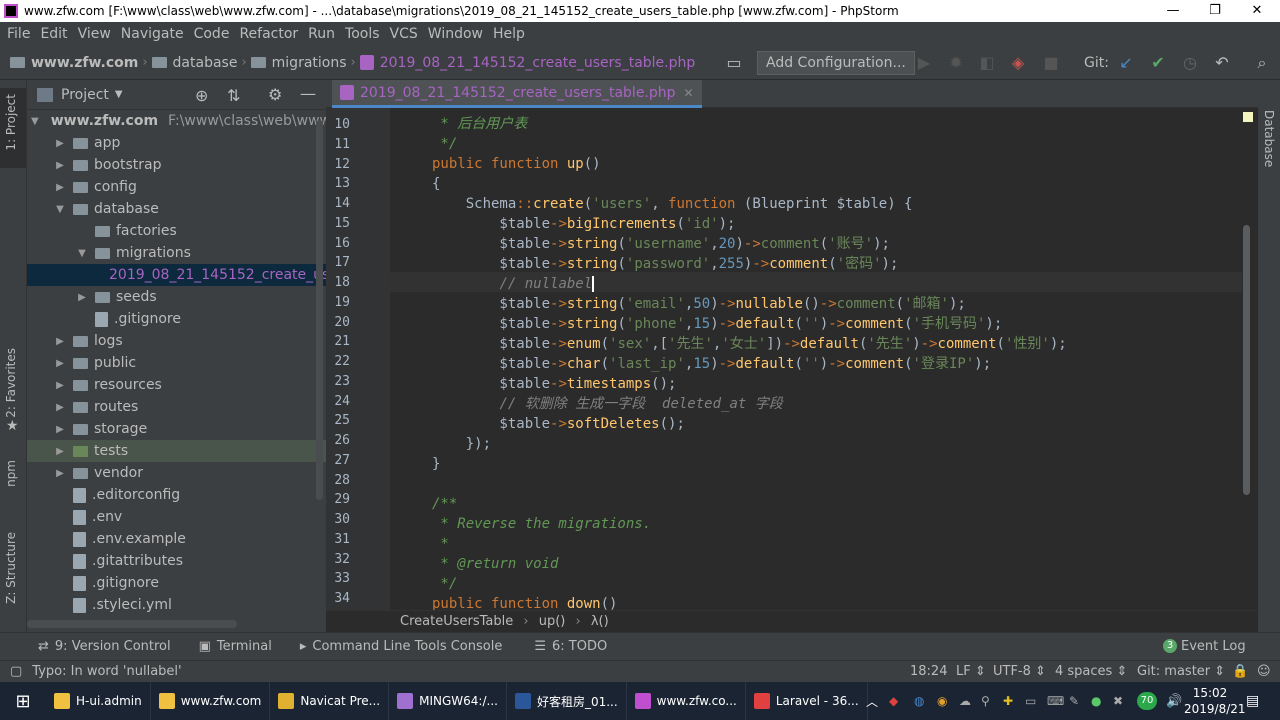 The height and width of the screenshot is (720, 1280). What do you see at coordinates (176, 253) in the screenshot?
I see `tree-item-migrations: ▼ migrations` at bounding box center [176, 253].